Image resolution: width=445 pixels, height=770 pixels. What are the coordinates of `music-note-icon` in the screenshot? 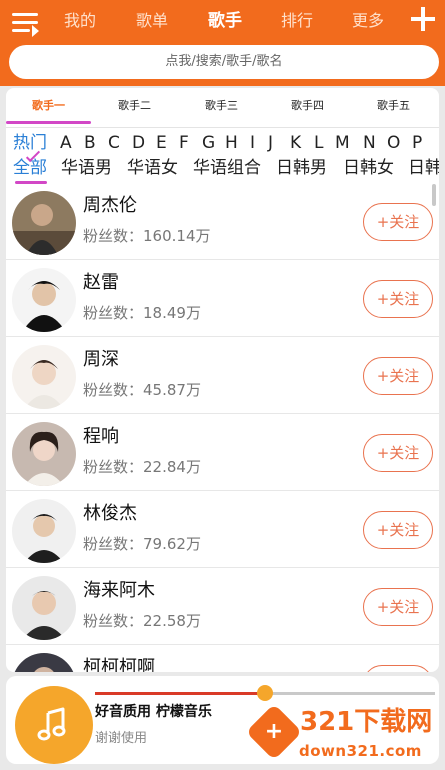 It's located at (51, 724).